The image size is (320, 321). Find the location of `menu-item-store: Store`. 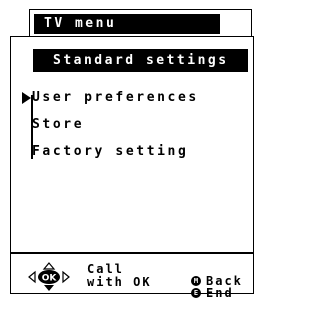

menu-item-store: Store is located at coordinates (58, 125).